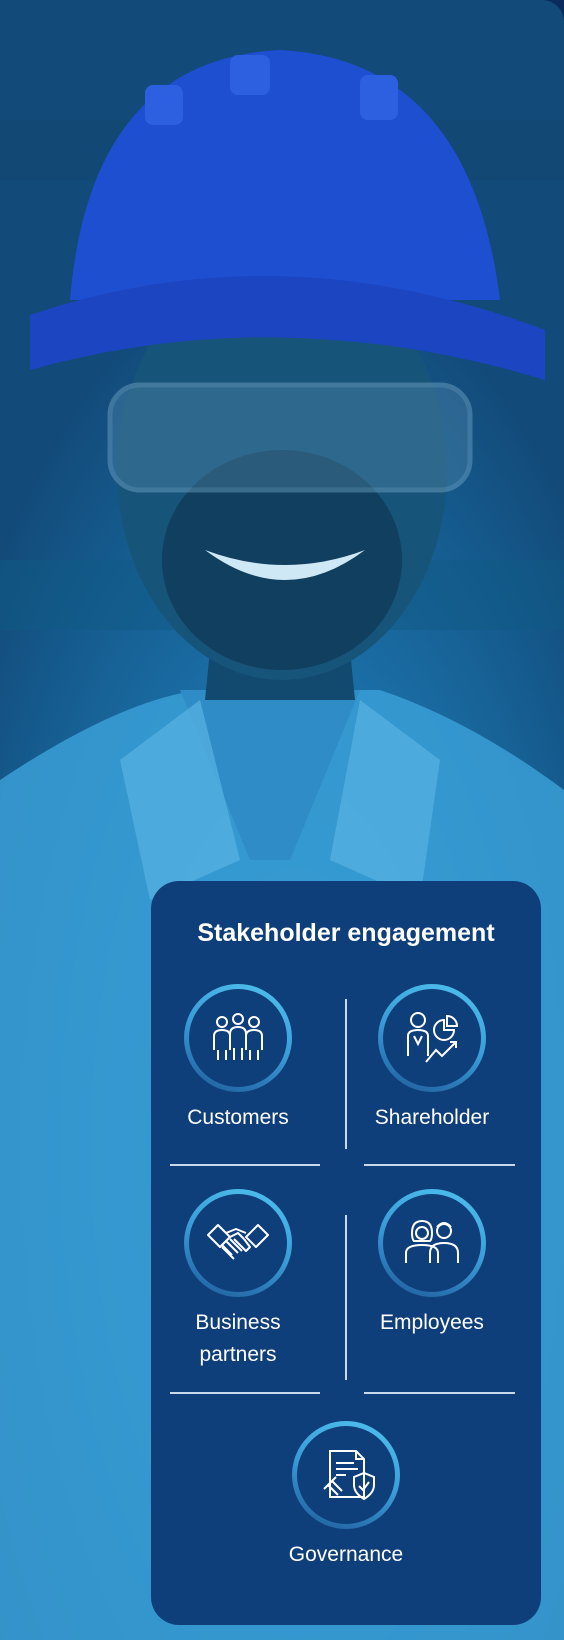 The height and width of the screenshot is (1640, 564). What do you see at coordinates (346, 1554) in the screenshot?
I see `item-label: Governance` at bounding box center [346, 1554].